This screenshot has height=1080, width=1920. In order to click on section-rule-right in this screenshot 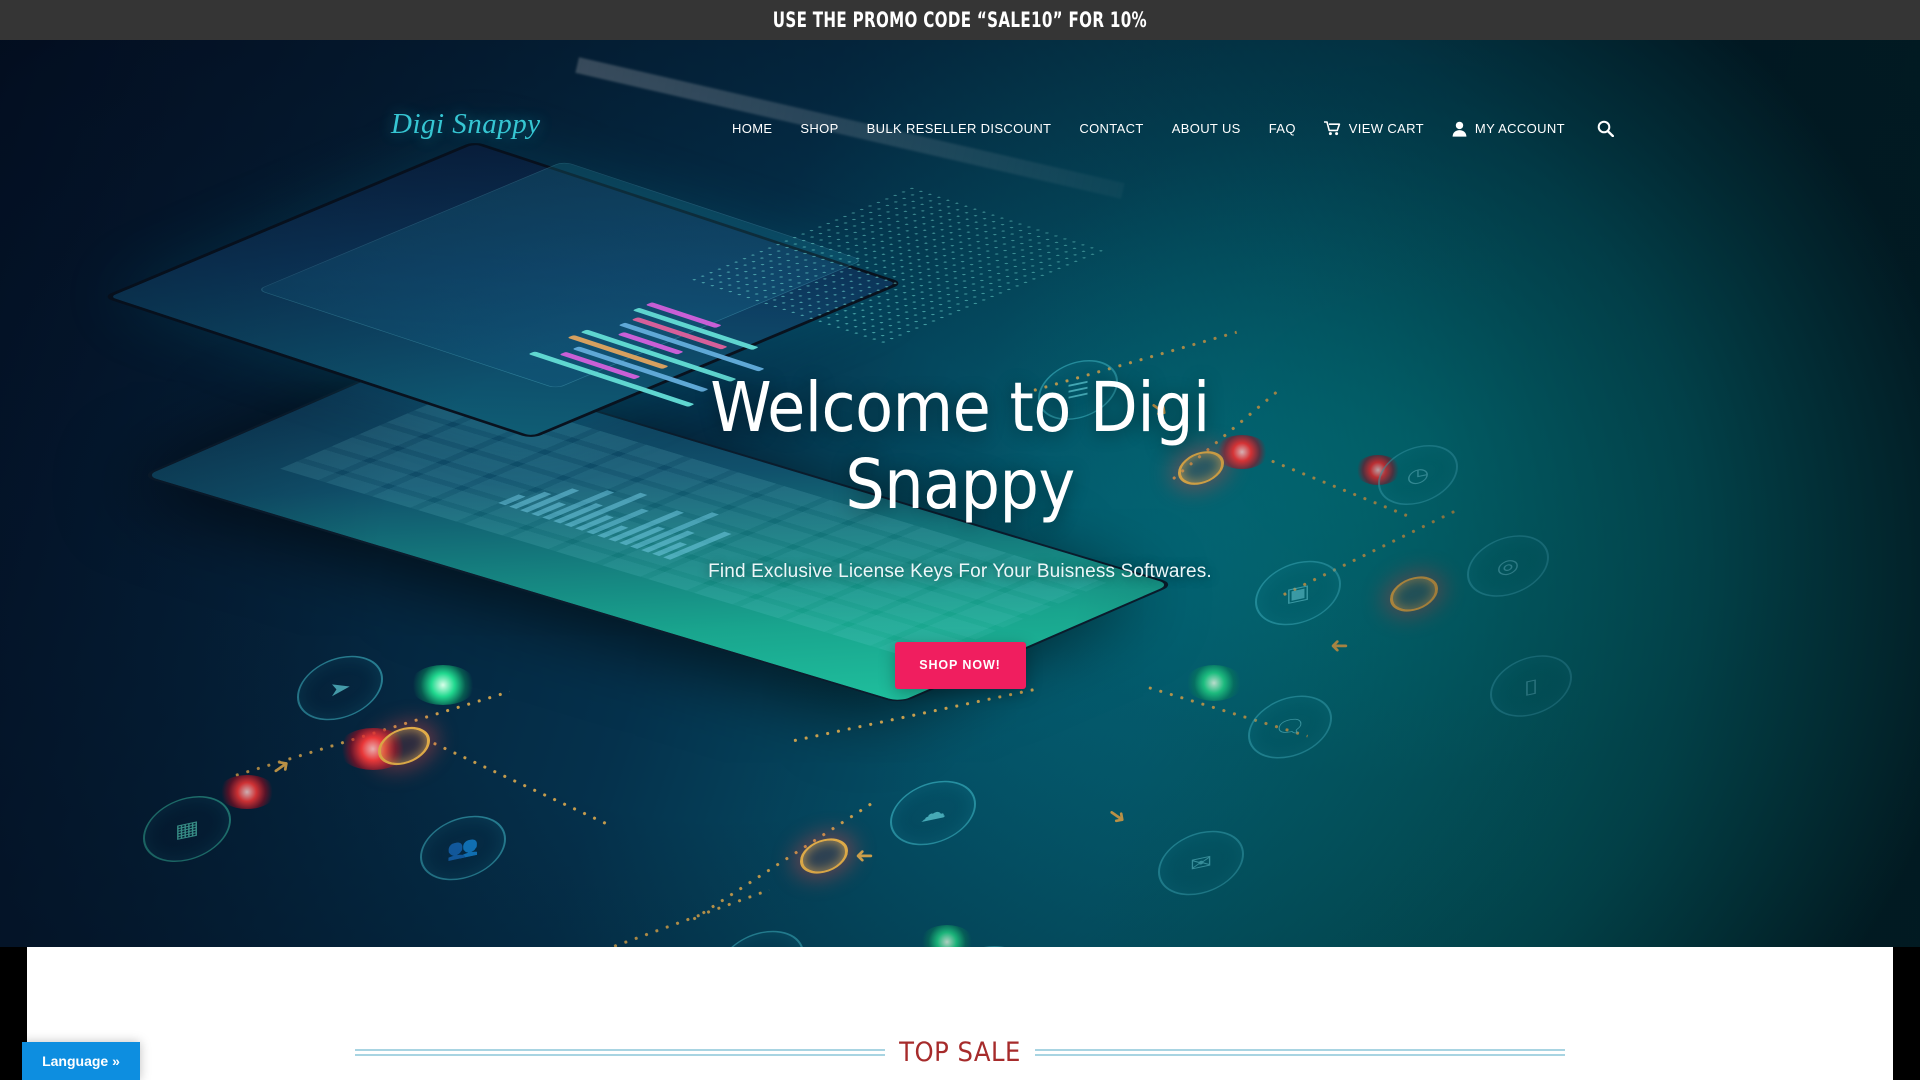, I will do `click(1299, 1052)`.